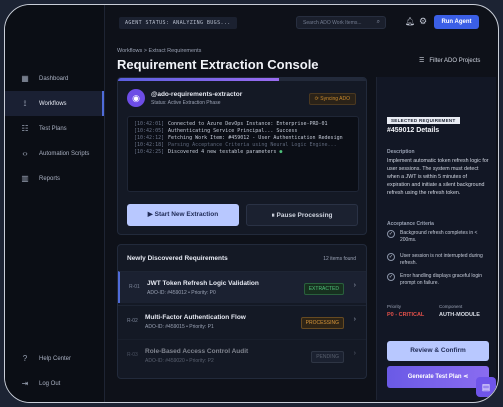 The width and height of the screenshot is (503, 407). Describe the element at coordinates (50, 383) in the screenshot. I see `sidebar-item-label: Log Out` at that location.